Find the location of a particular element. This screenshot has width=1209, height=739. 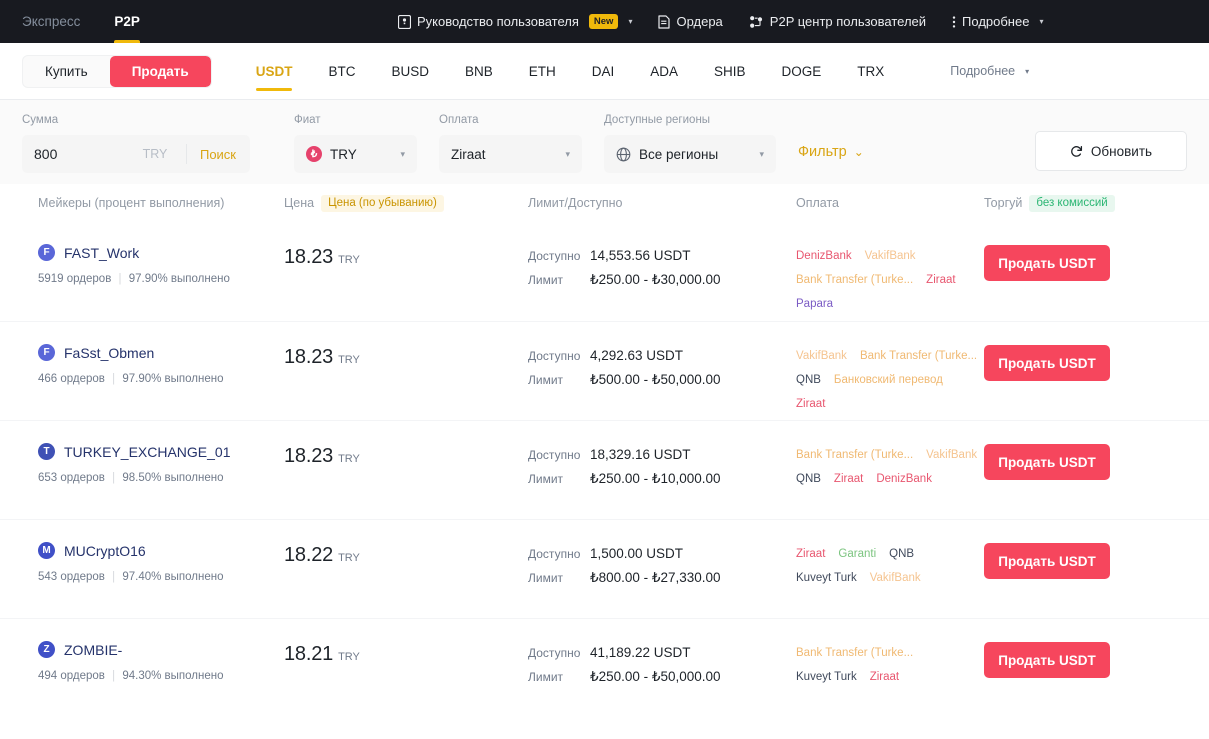

maker-identity: Z ZOMBIE- is located at coordinates (161, 649).